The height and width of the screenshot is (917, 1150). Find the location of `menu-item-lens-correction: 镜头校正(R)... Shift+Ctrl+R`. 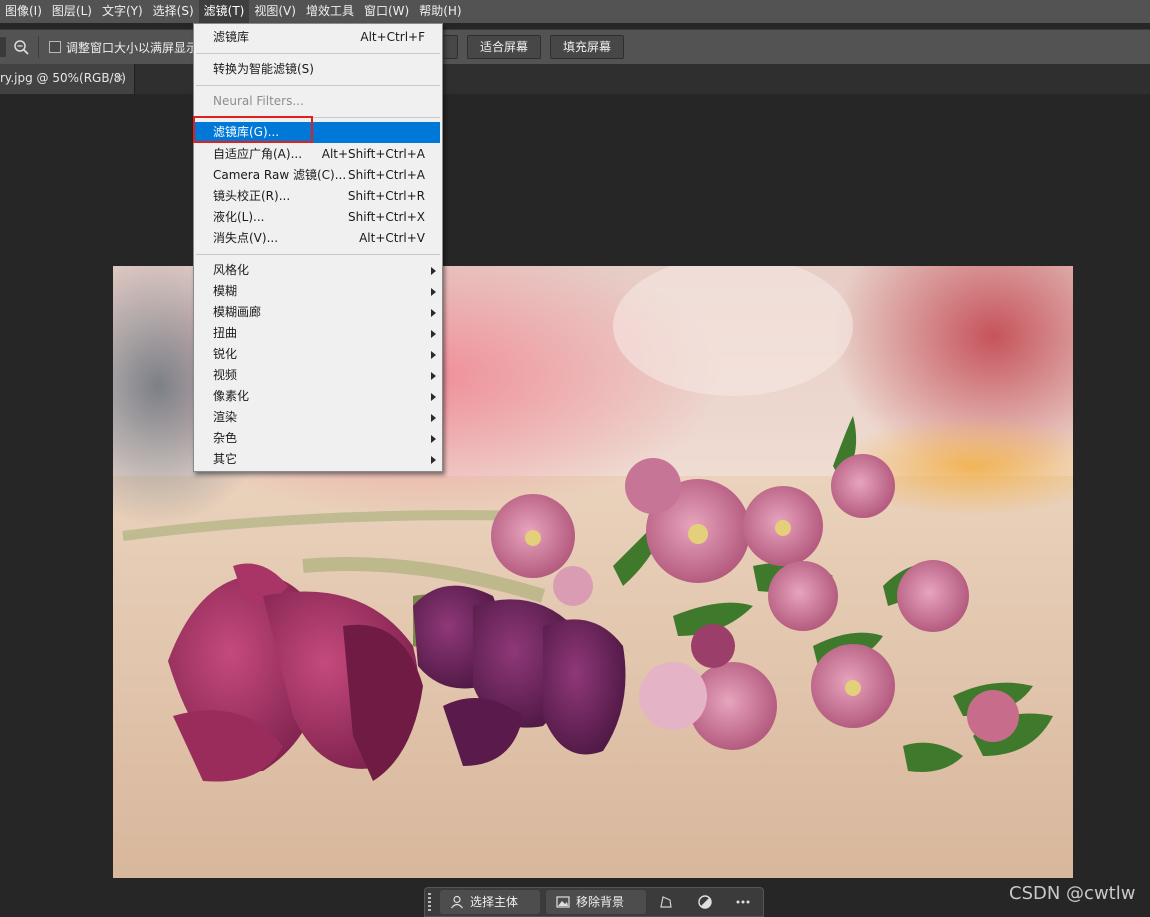

menu-item-lens-correction: 镜头校正(R)... Shift+Ctrl+R is located at coordinates (318, 196).